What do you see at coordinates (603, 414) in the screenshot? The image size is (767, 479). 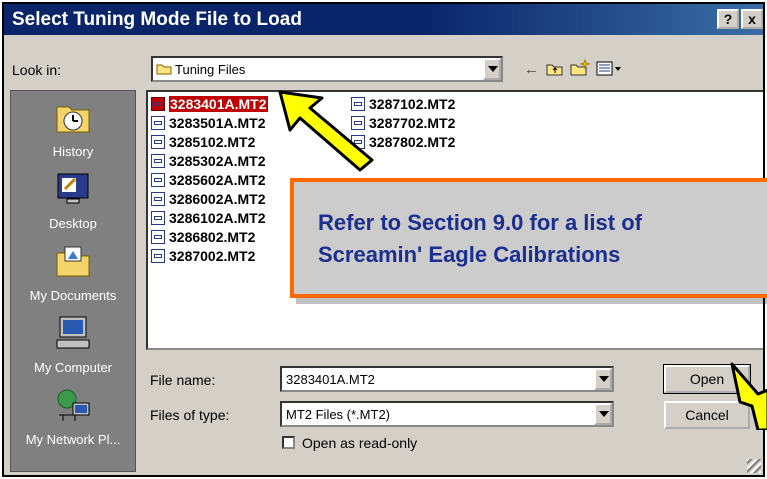 I see `files-of-type-chevron-down-icon` at bounding box center [603, 414].